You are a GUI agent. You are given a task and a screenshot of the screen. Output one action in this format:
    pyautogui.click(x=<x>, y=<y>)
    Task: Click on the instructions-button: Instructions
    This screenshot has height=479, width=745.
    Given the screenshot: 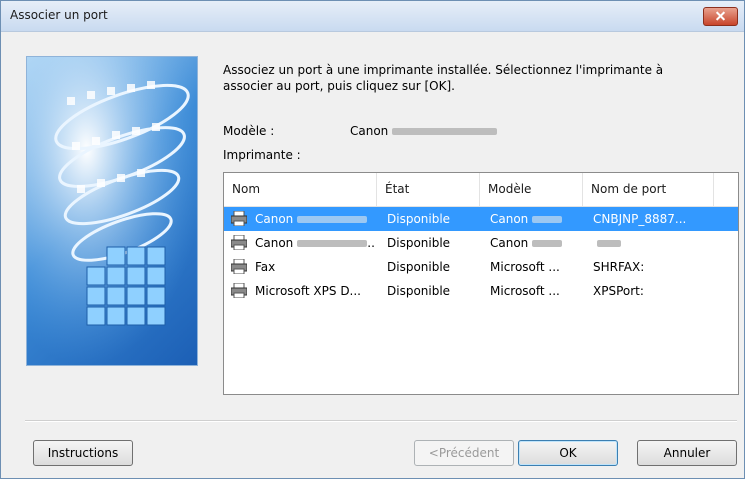 What is the action you would take?
    pyautogui.click(x=83, y=453)
    